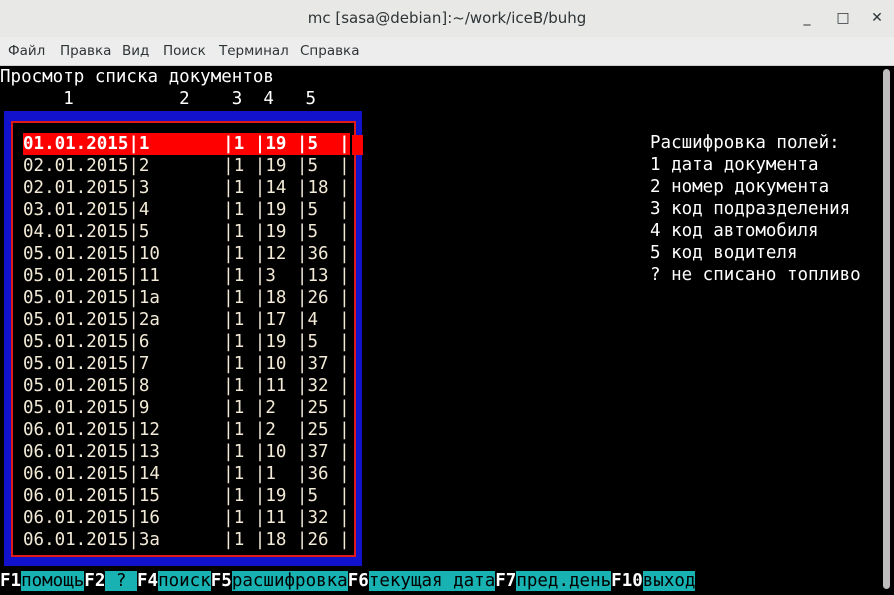  Describe the element at coordinates (137, 77) in the screenshot. I see `screen-heading: Просмотр списка документов` at that location.